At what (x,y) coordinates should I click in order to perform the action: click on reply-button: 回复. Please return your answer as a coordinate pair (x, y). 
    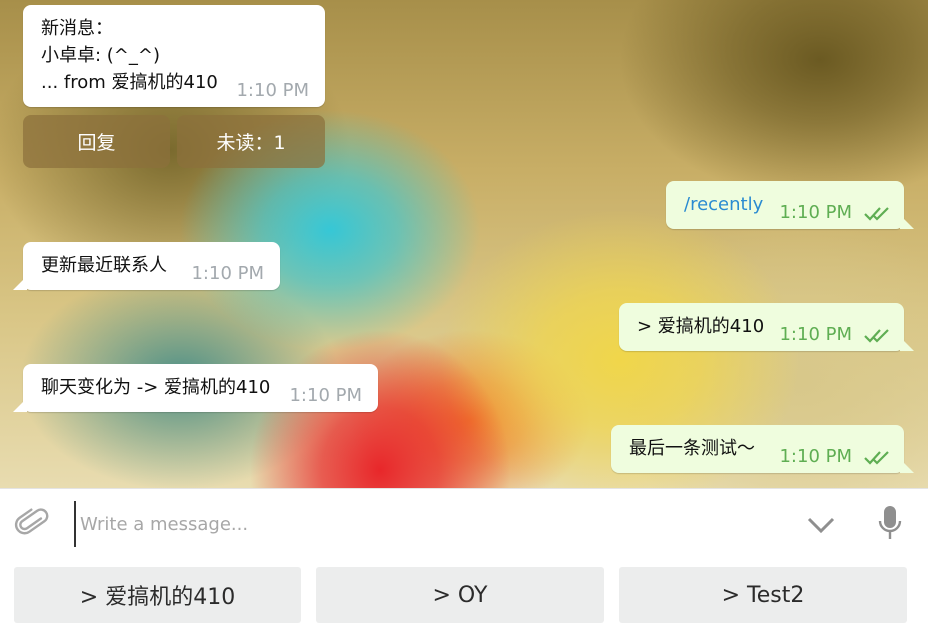
    Looking at the image, I should click on (96, 141).